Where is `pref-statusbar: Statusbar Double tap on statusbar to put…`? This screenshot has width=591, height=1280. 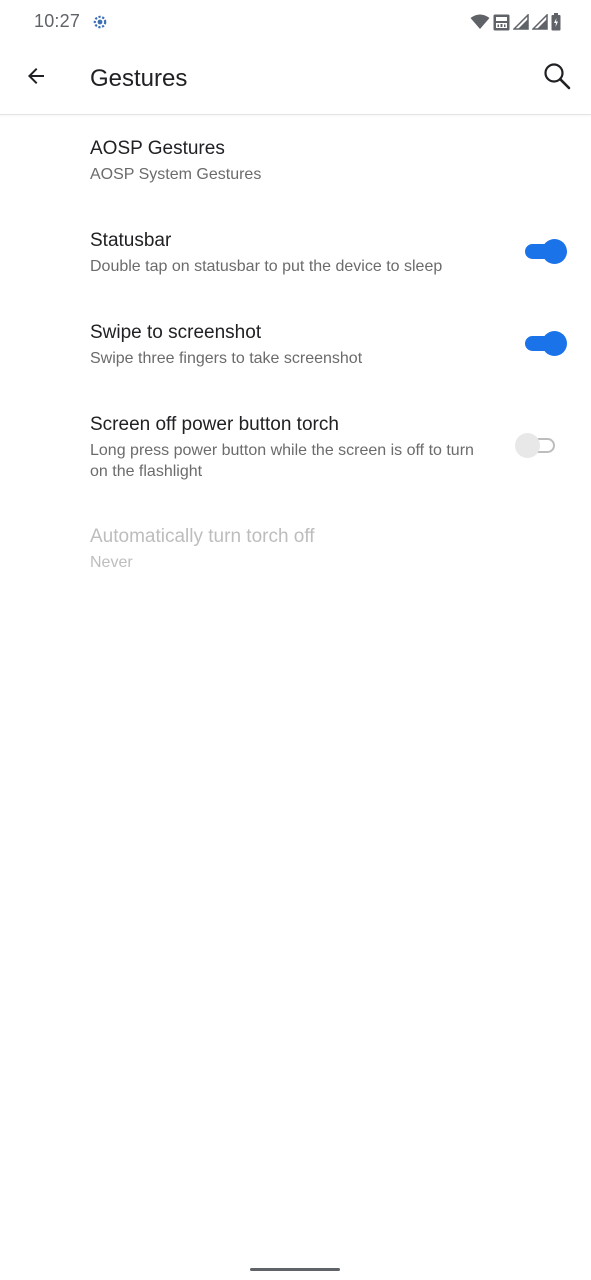
pref-statusbar: Statusbar Double tap on statusbar to put… is located at coordinates (295, 255).